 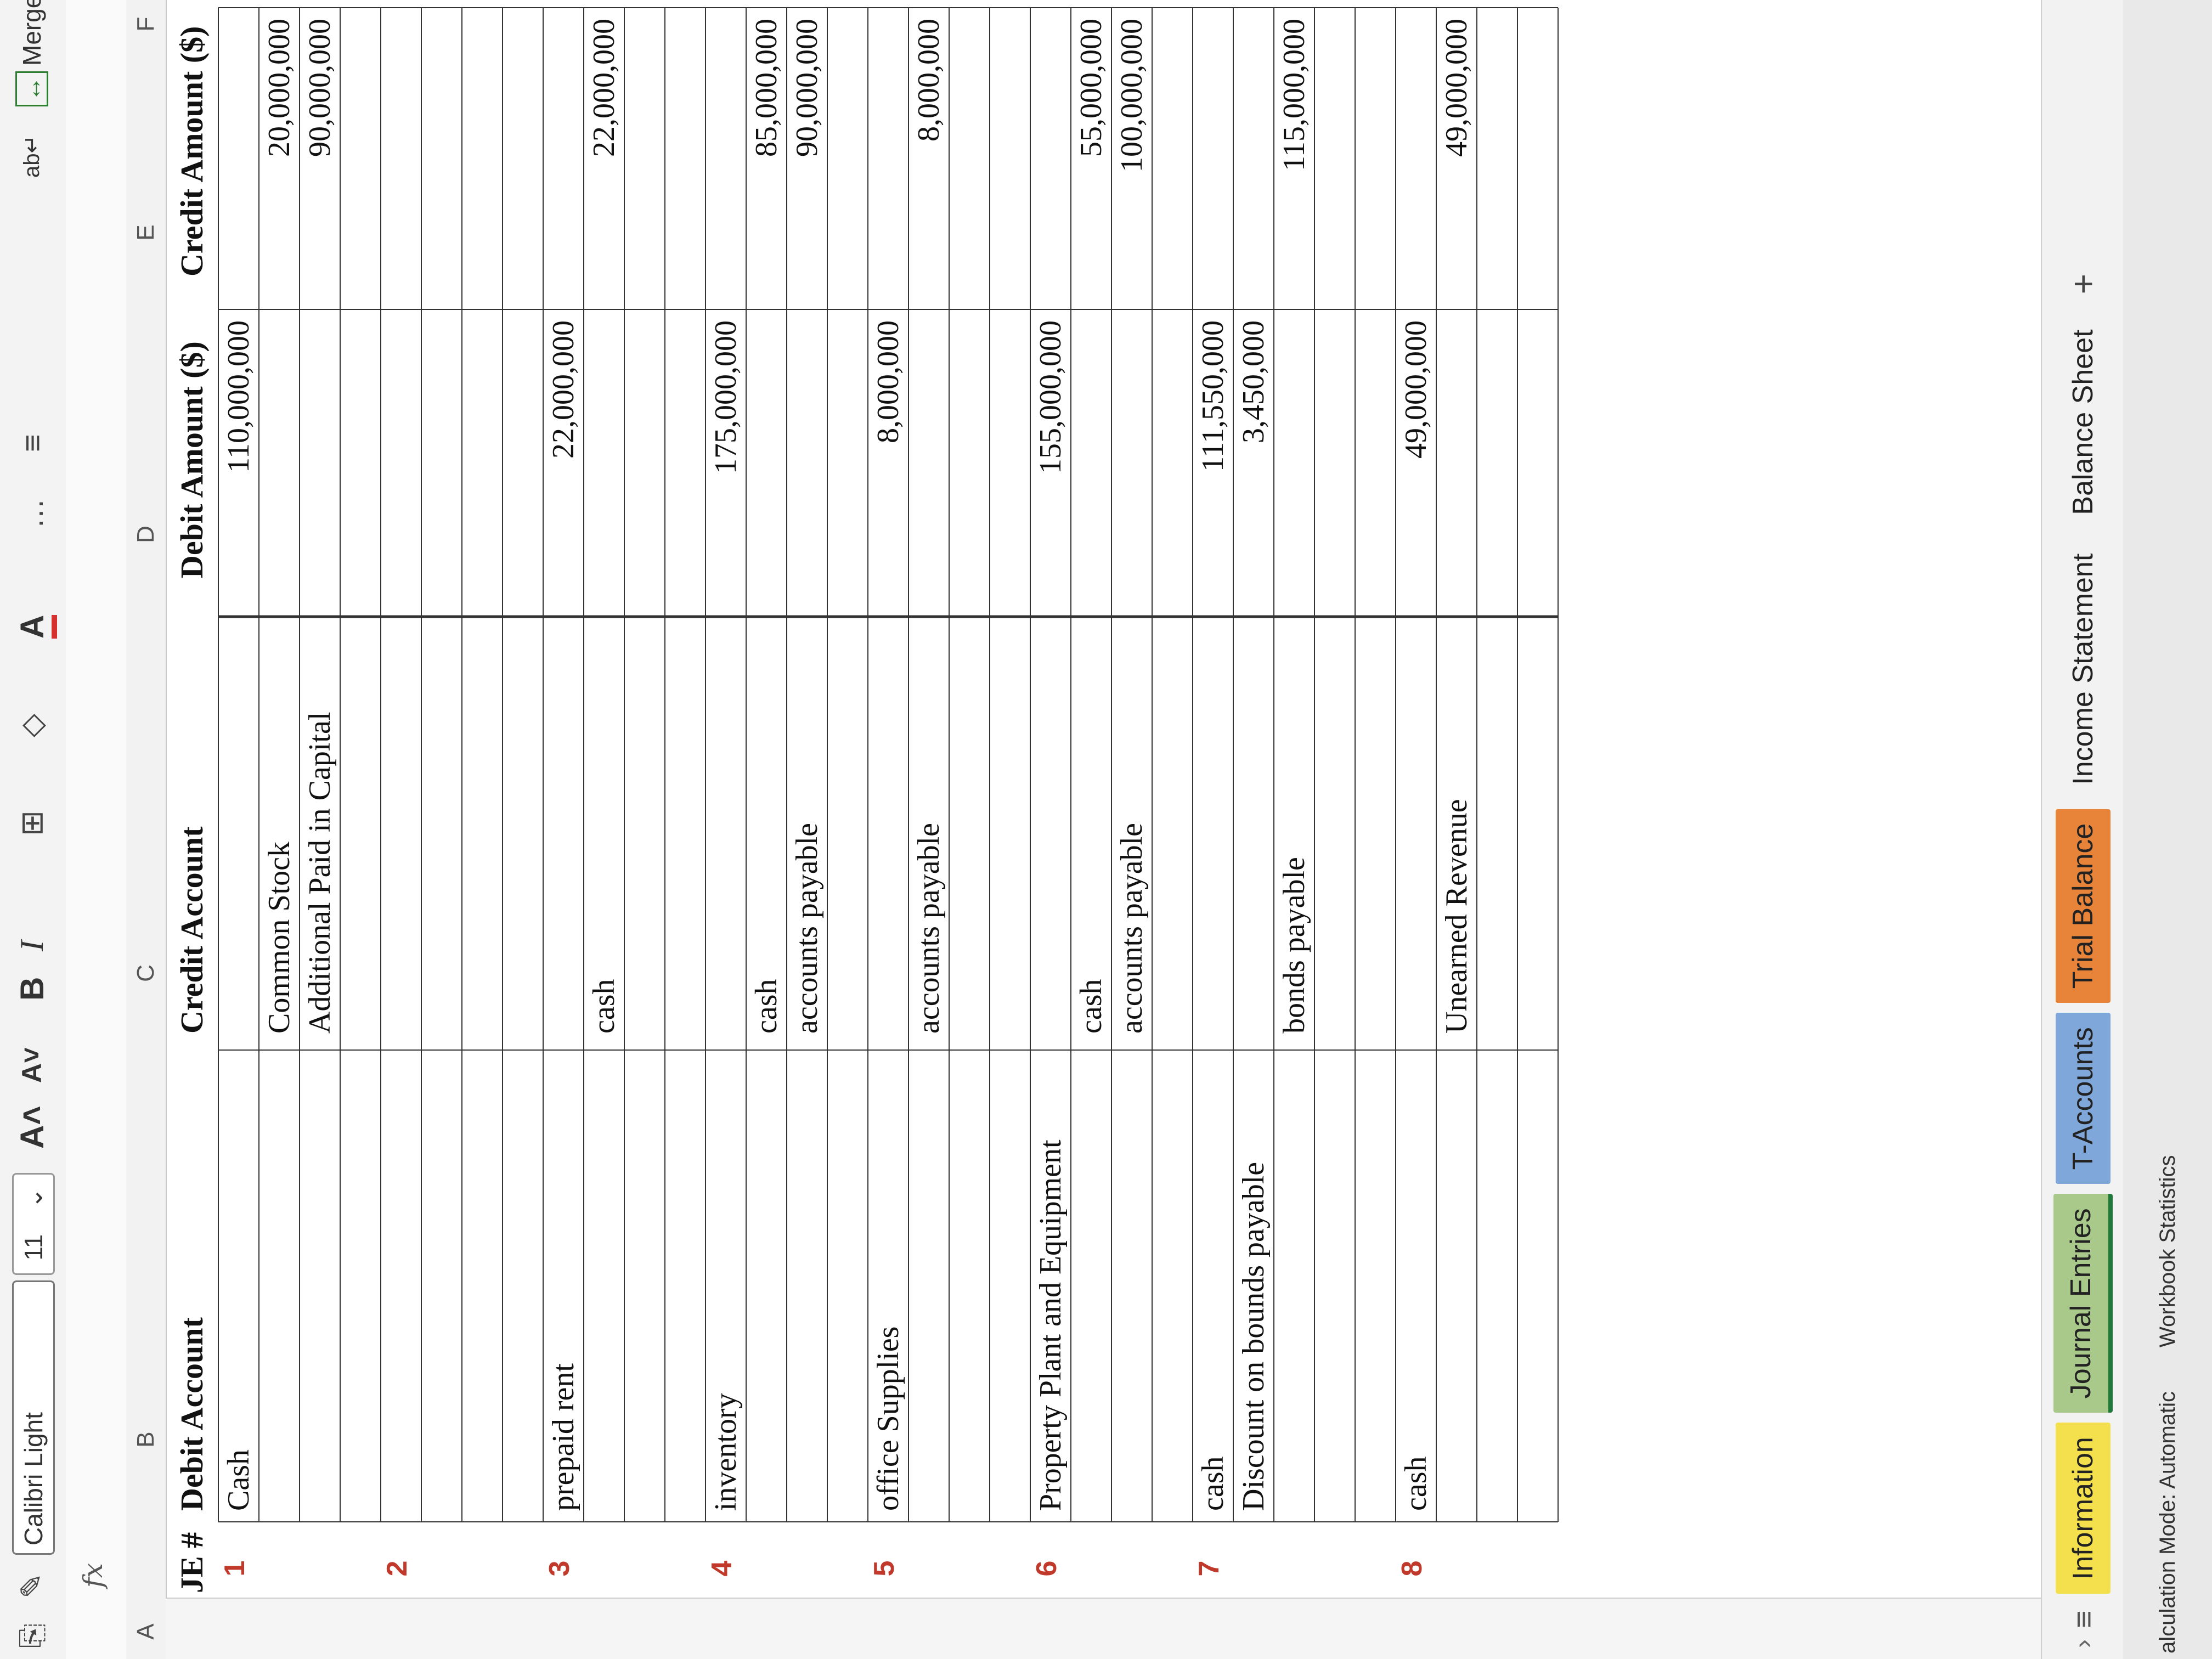 What do you see at coordinates (398, 1568) in the screenshot?
I see `je-number-cell: 2` at bounding box center [398, 1568].